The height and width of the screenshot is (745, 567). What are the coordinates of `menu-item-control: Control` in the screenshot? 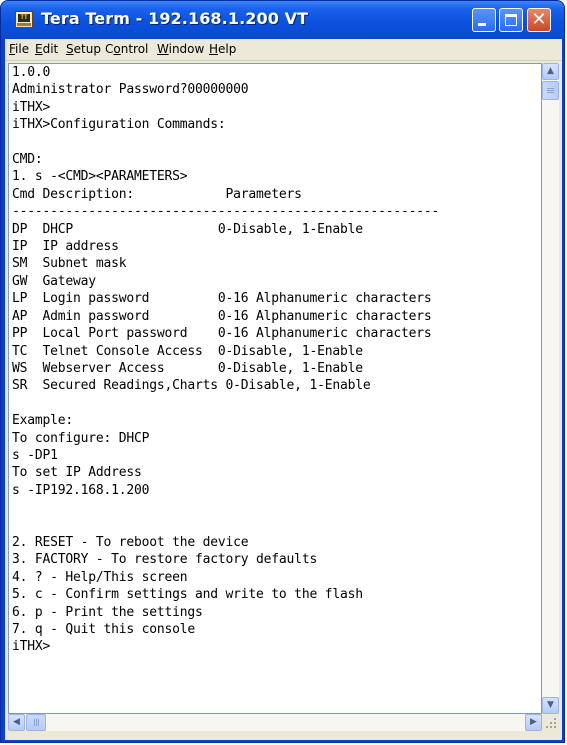 It's located at (126, 49).